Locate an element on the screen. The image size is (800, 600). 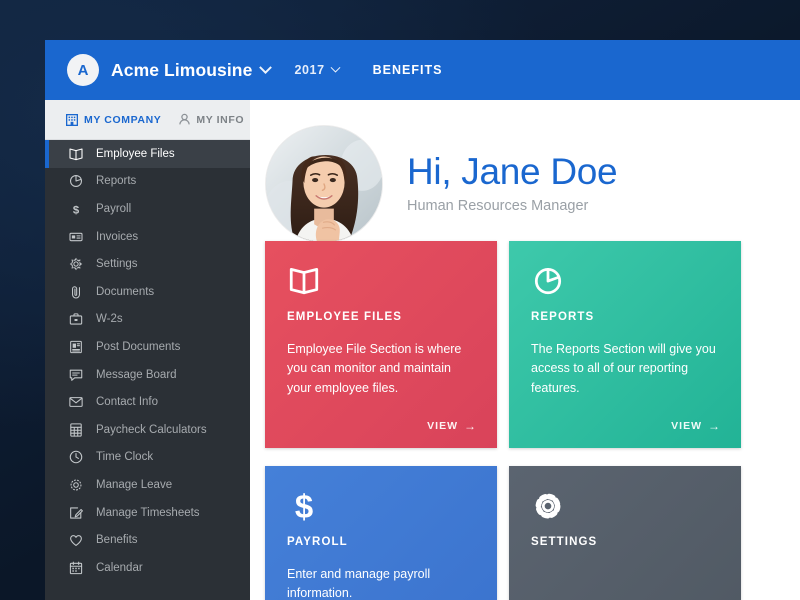
edit-note-icon is located at coordinates (75, 512).